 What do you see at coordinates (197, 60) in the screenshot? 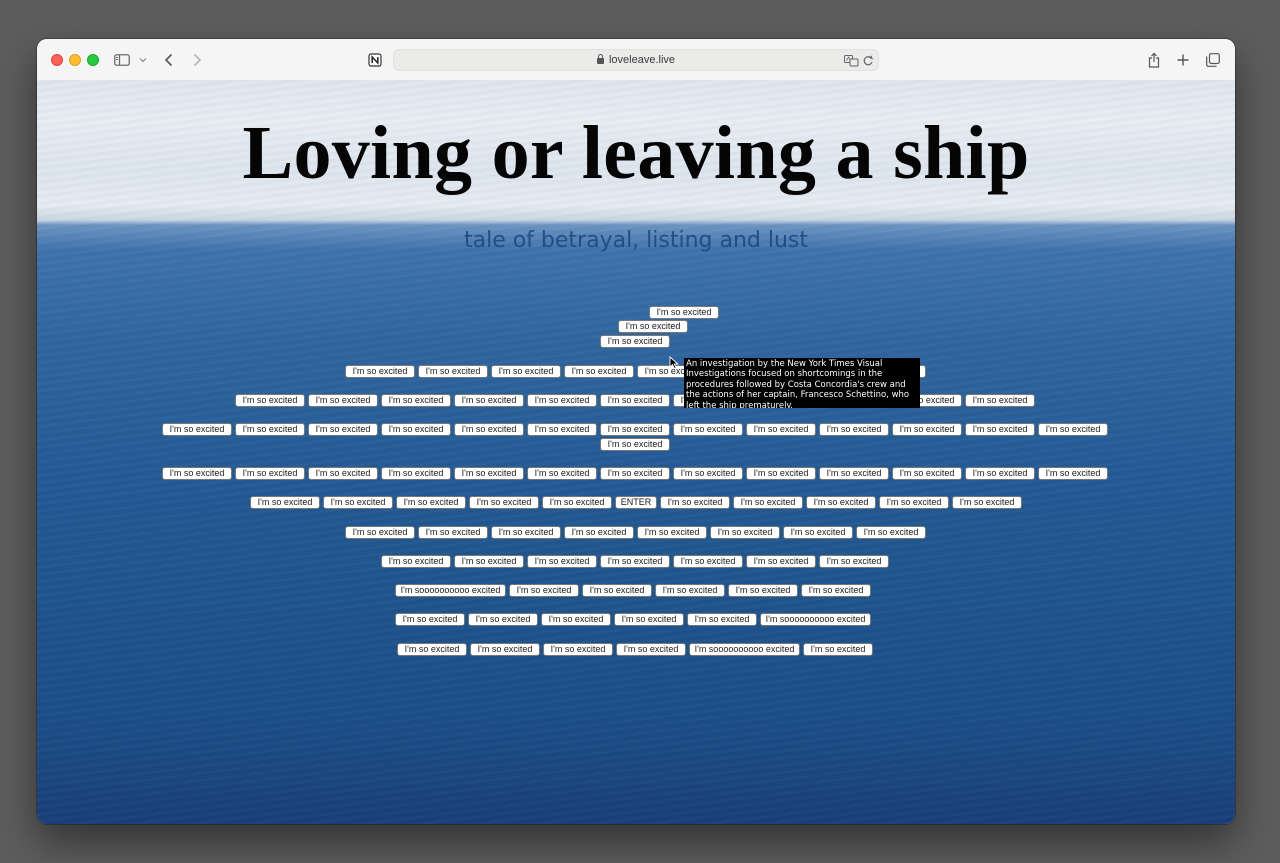
I see `forward-arrow-icon` at bounding box center [197, 60].